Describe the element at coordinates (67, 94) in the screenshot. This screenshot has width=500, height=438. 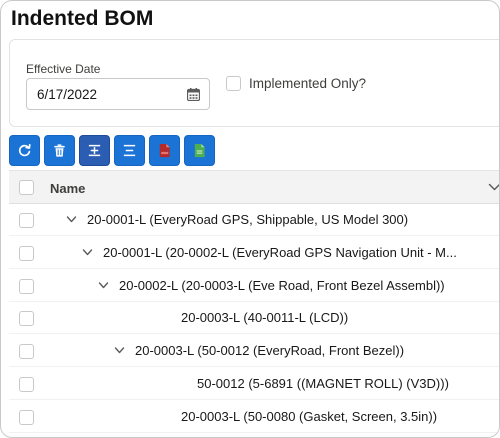
I see `effective-date-value: 6/17/2022` at that location.